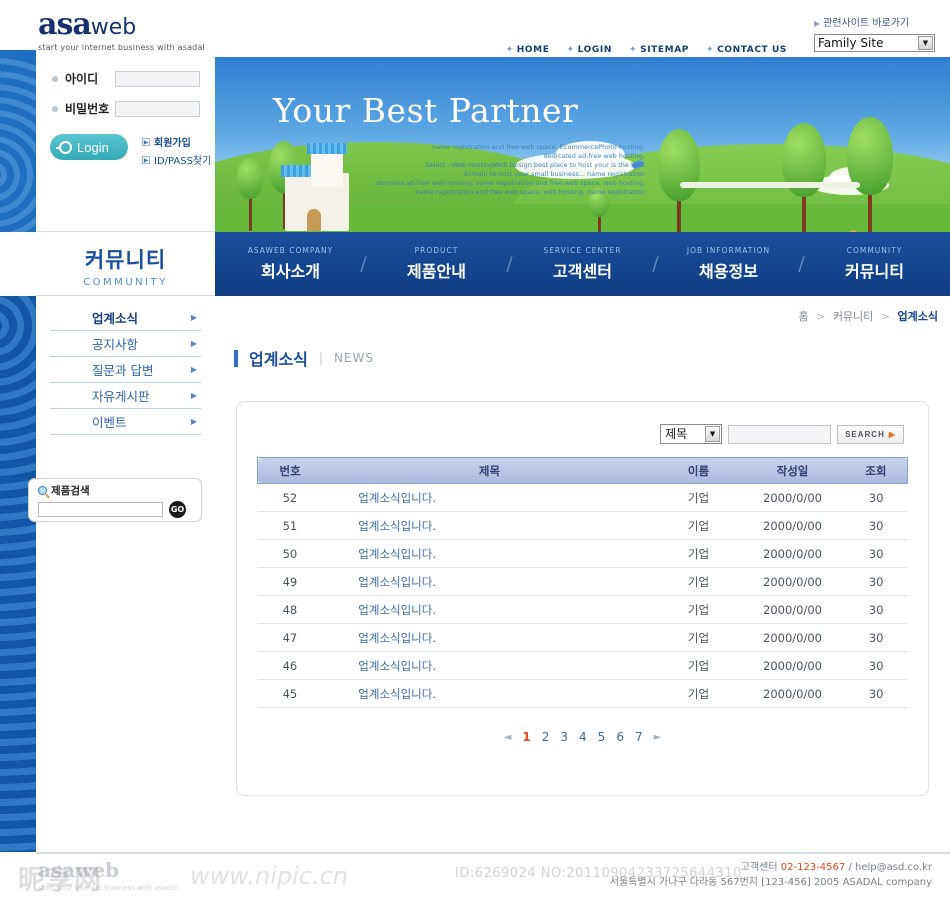 Image resolution: width=950 pixels, height=898 pixels. What do you see at coordinates (176, 159) in the screenshot?
I see `find-id-pass-link: ▶ ID/PASS찾기` at bounding box center [176, 159].